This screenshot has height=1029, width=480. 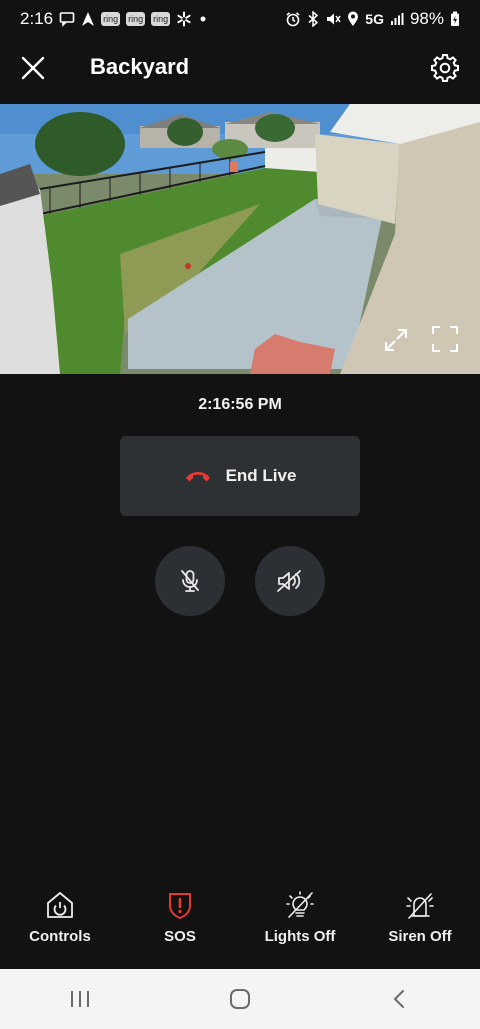 I want to click on lights-off-button: Lights Off, so click(x=300, y=930).